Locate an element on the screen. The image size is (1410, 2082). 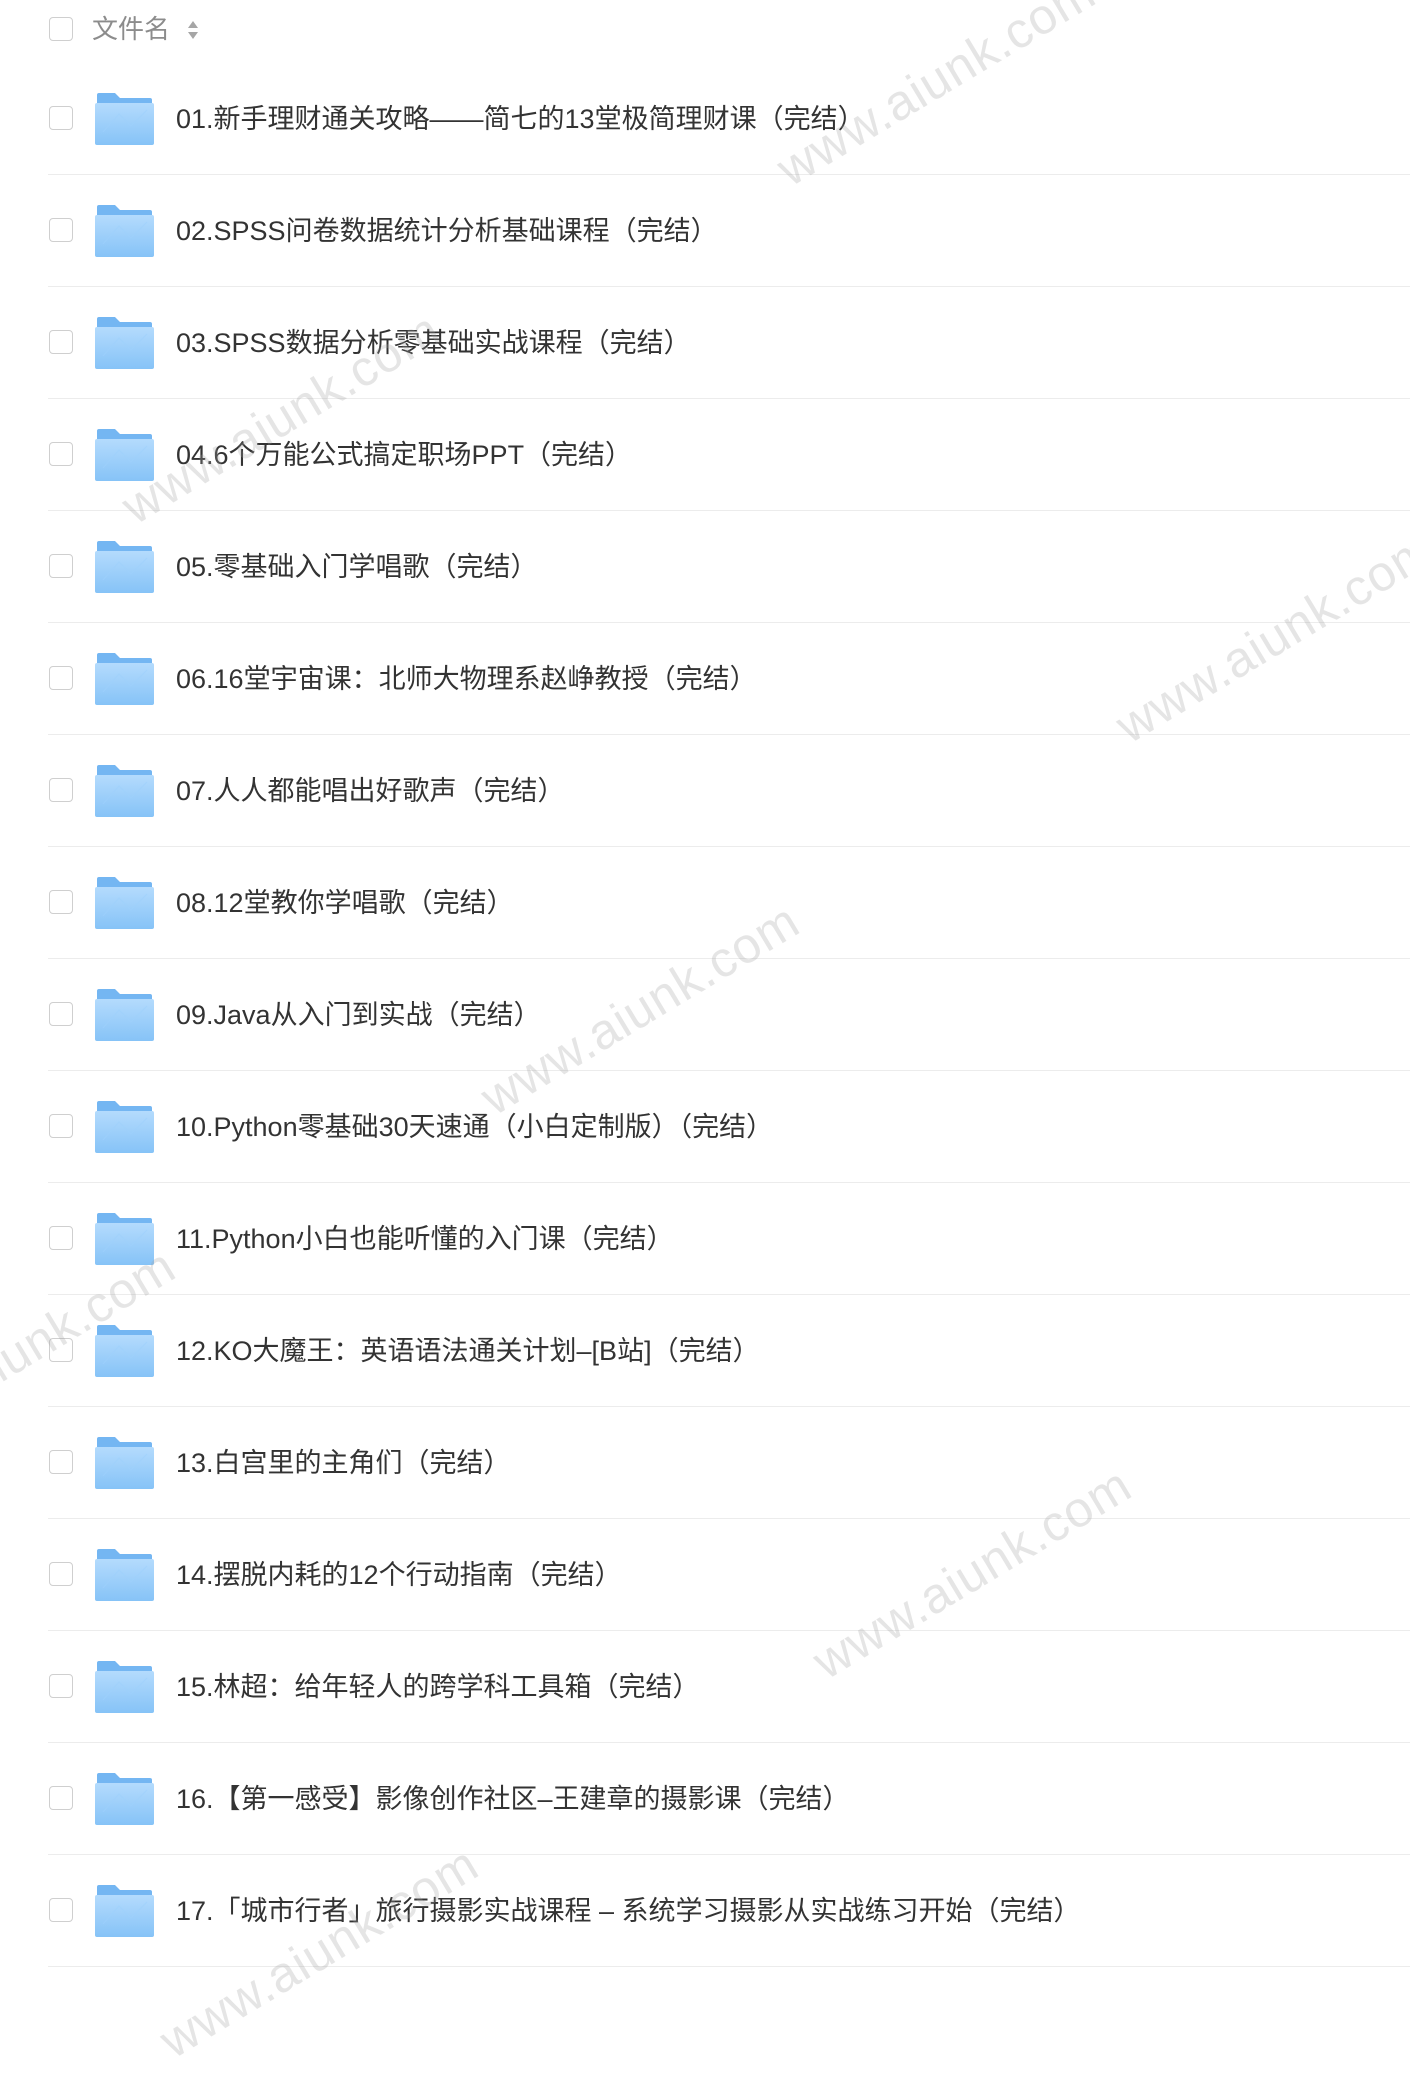
file-name: 16.【第一感受】影像创作社区–王建章的摄影课（完结） is located at coordinates (513, 1799).